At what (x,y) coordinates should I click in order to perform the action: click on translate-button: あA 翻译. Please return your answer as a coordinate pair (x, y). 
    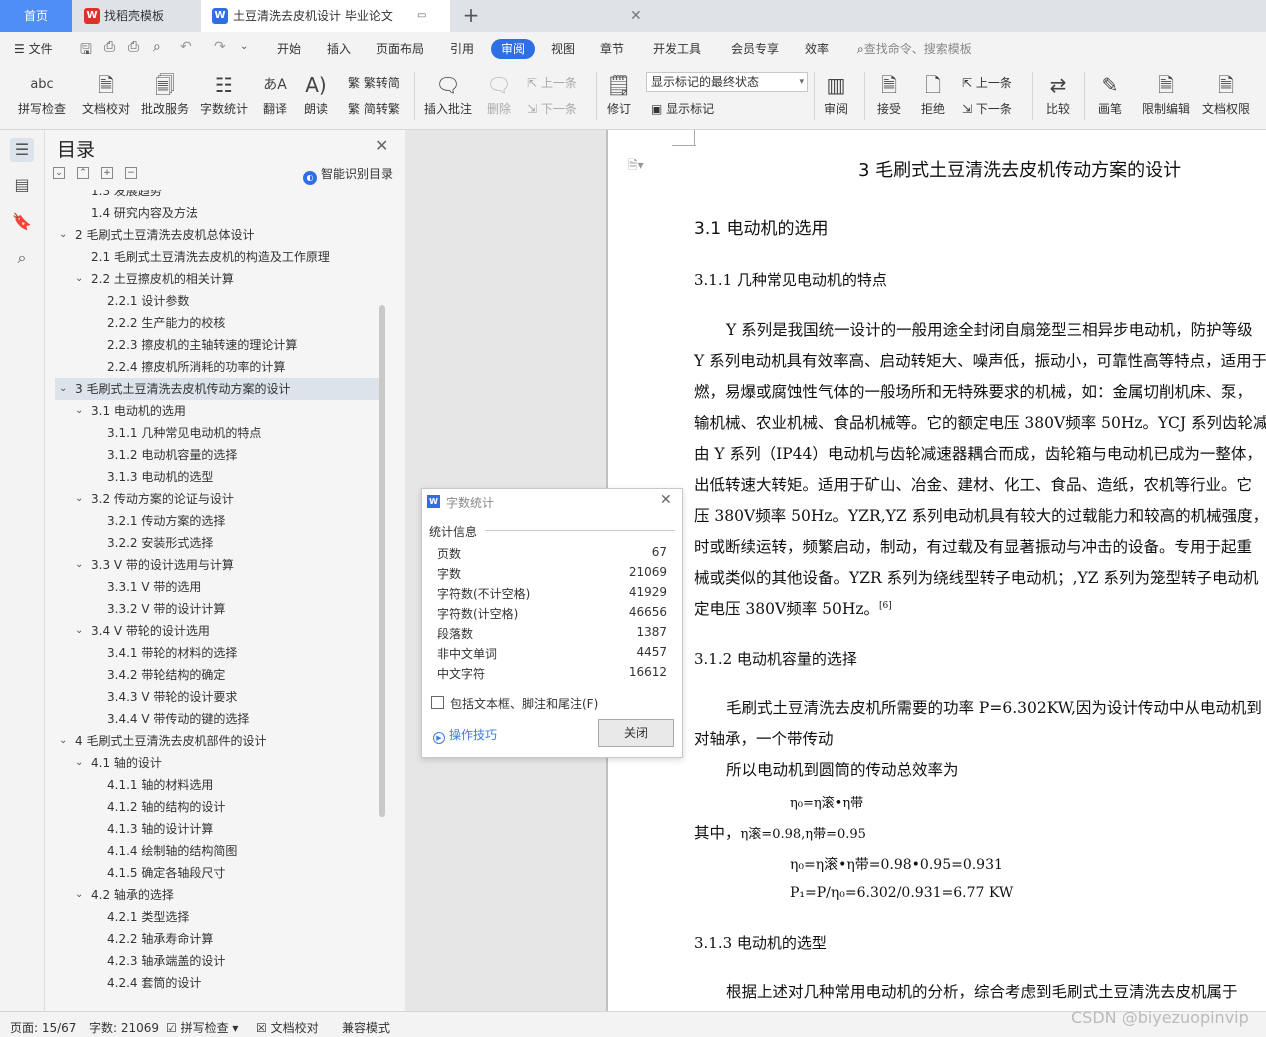
    Looking at the image, I should click on (275, 94).